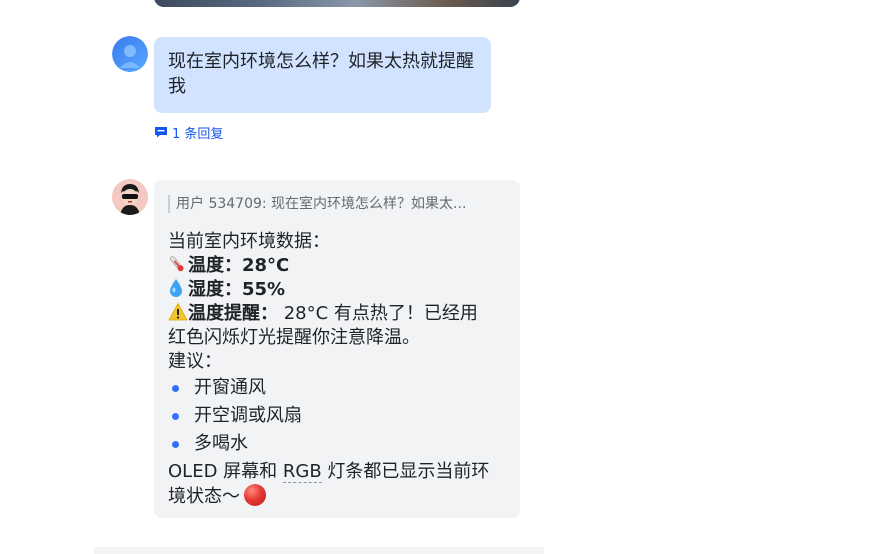 Image resolution: width=882 pixels, height=554 pixels. Describe the element at coordinates (204, 496) in the screenshot. I see `footer-text-2: 境状态～` at that location.